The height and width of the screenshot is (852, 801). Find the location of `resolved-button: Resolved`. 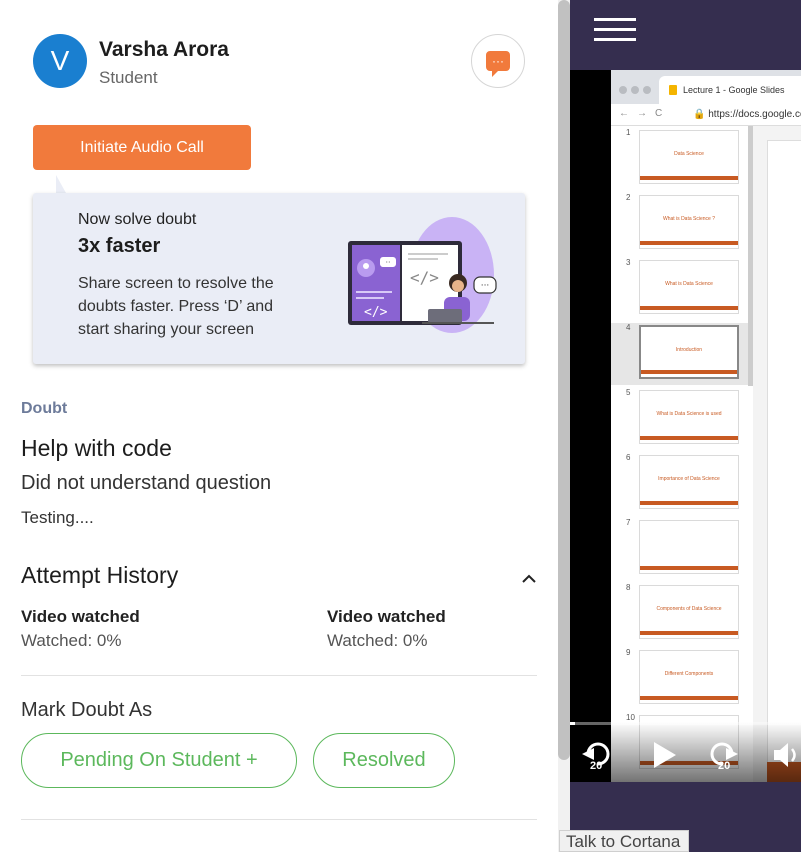

resolved-button: Resolved is located at coordinates (384, 760).